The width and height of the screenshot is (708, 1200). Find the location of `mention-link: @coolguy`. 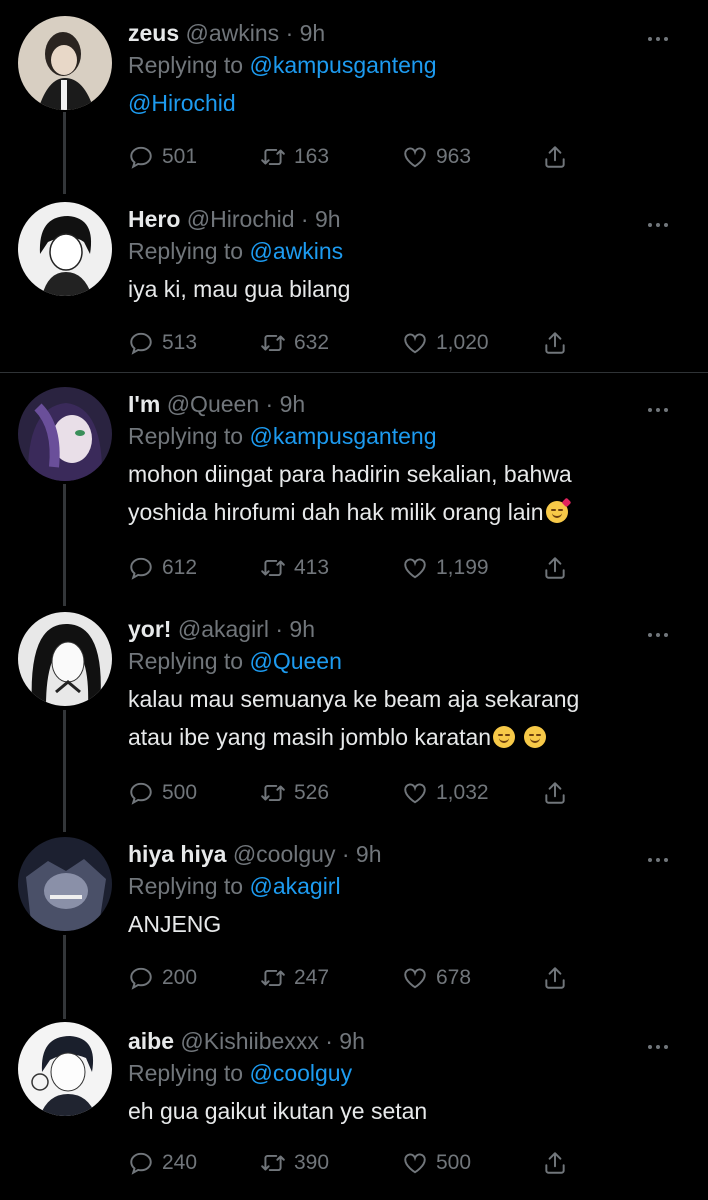

mention-link: @coolguy is located at coordinates (300, 1073).